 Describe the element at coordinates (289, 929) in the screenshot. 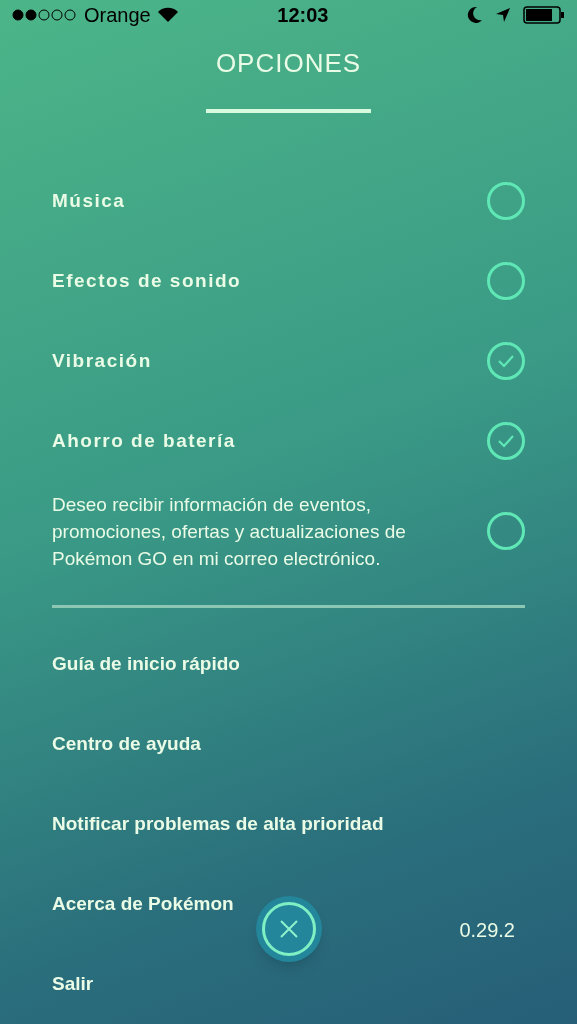

I see `close-icon` at that location.